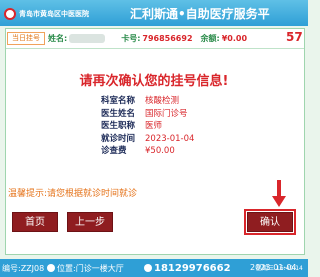 This screenshot has height=277, width=320. Describe the element at coordinates (270, 222) in the screenshot. I see `confirm-button: 确认` at that location.